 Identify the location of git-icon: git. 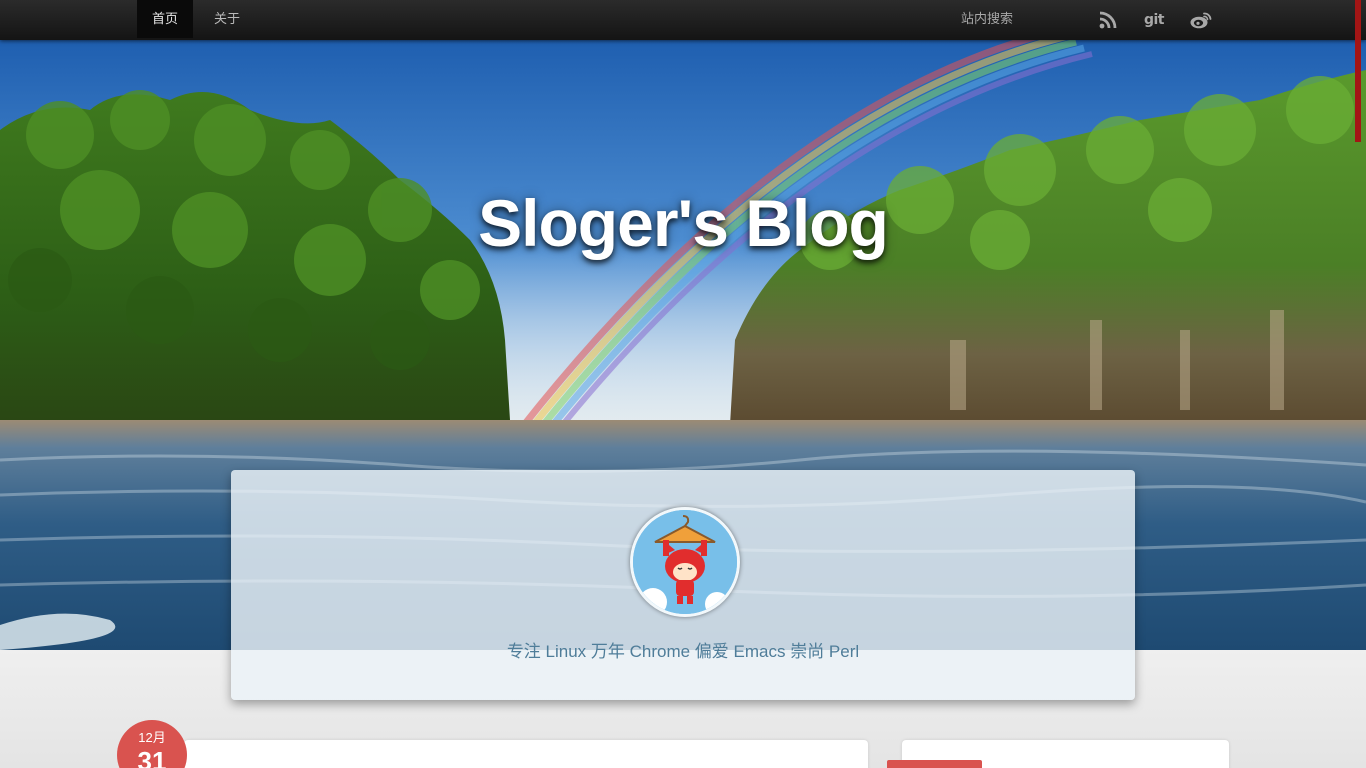
(1154, 20).